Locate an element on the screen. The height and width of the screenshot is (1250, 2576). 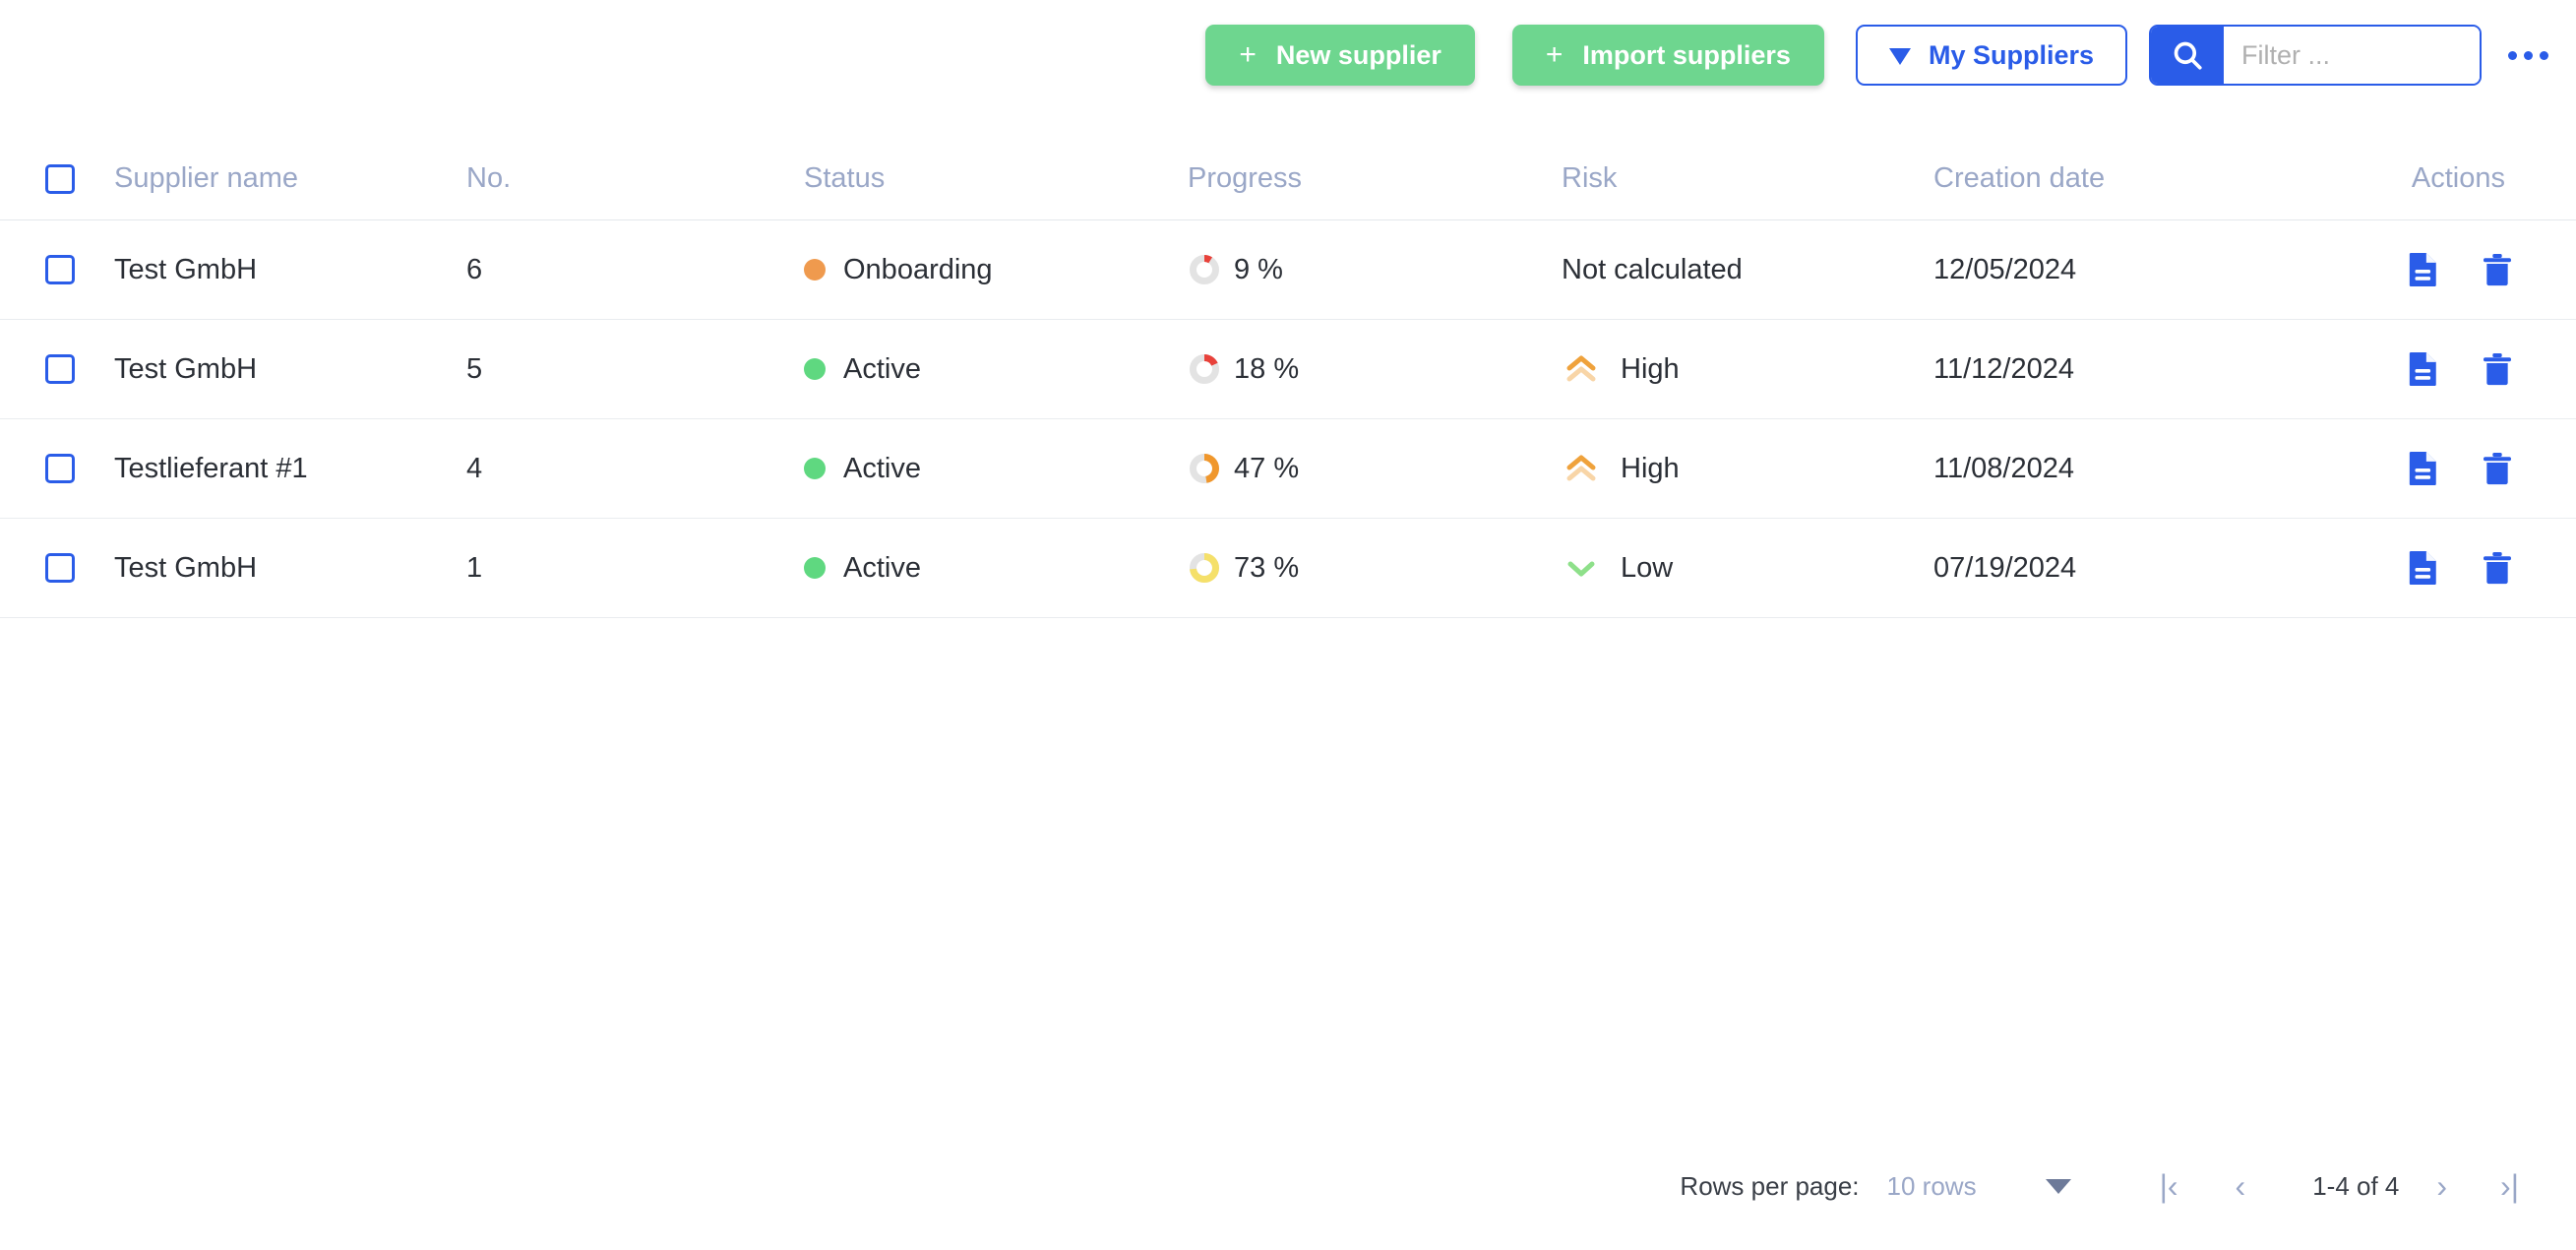
cell-no: 4 is located at coordinates (474, 468).